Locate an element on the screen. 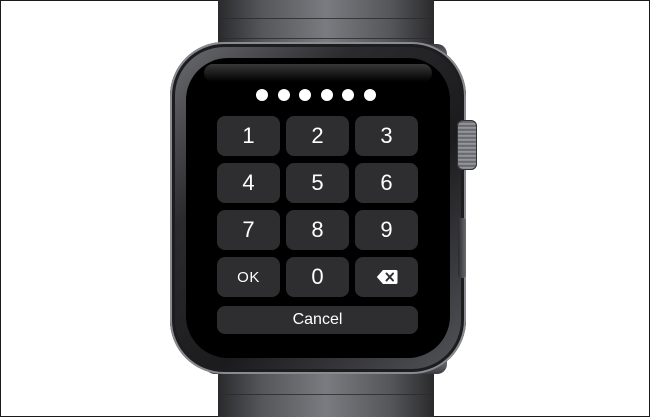  key-1: 1 is located at coordinates (248, 136).